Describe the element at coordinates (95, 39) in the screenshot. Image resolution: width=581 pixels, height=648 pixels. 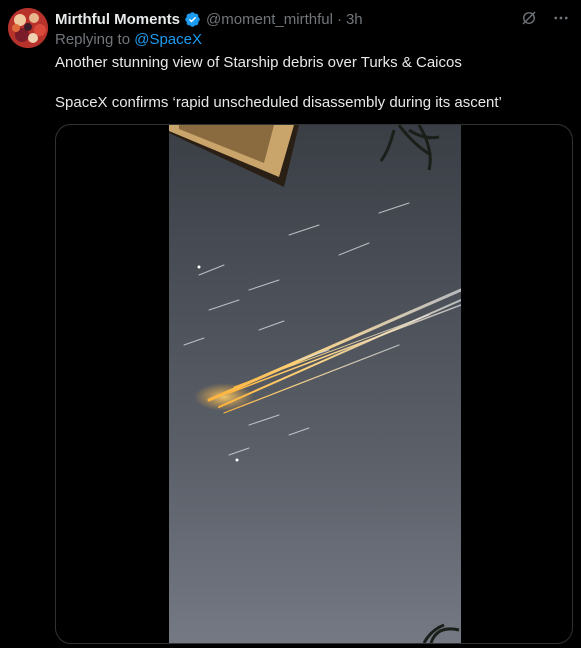
I see `reply-prefix: Replying to` at that location.